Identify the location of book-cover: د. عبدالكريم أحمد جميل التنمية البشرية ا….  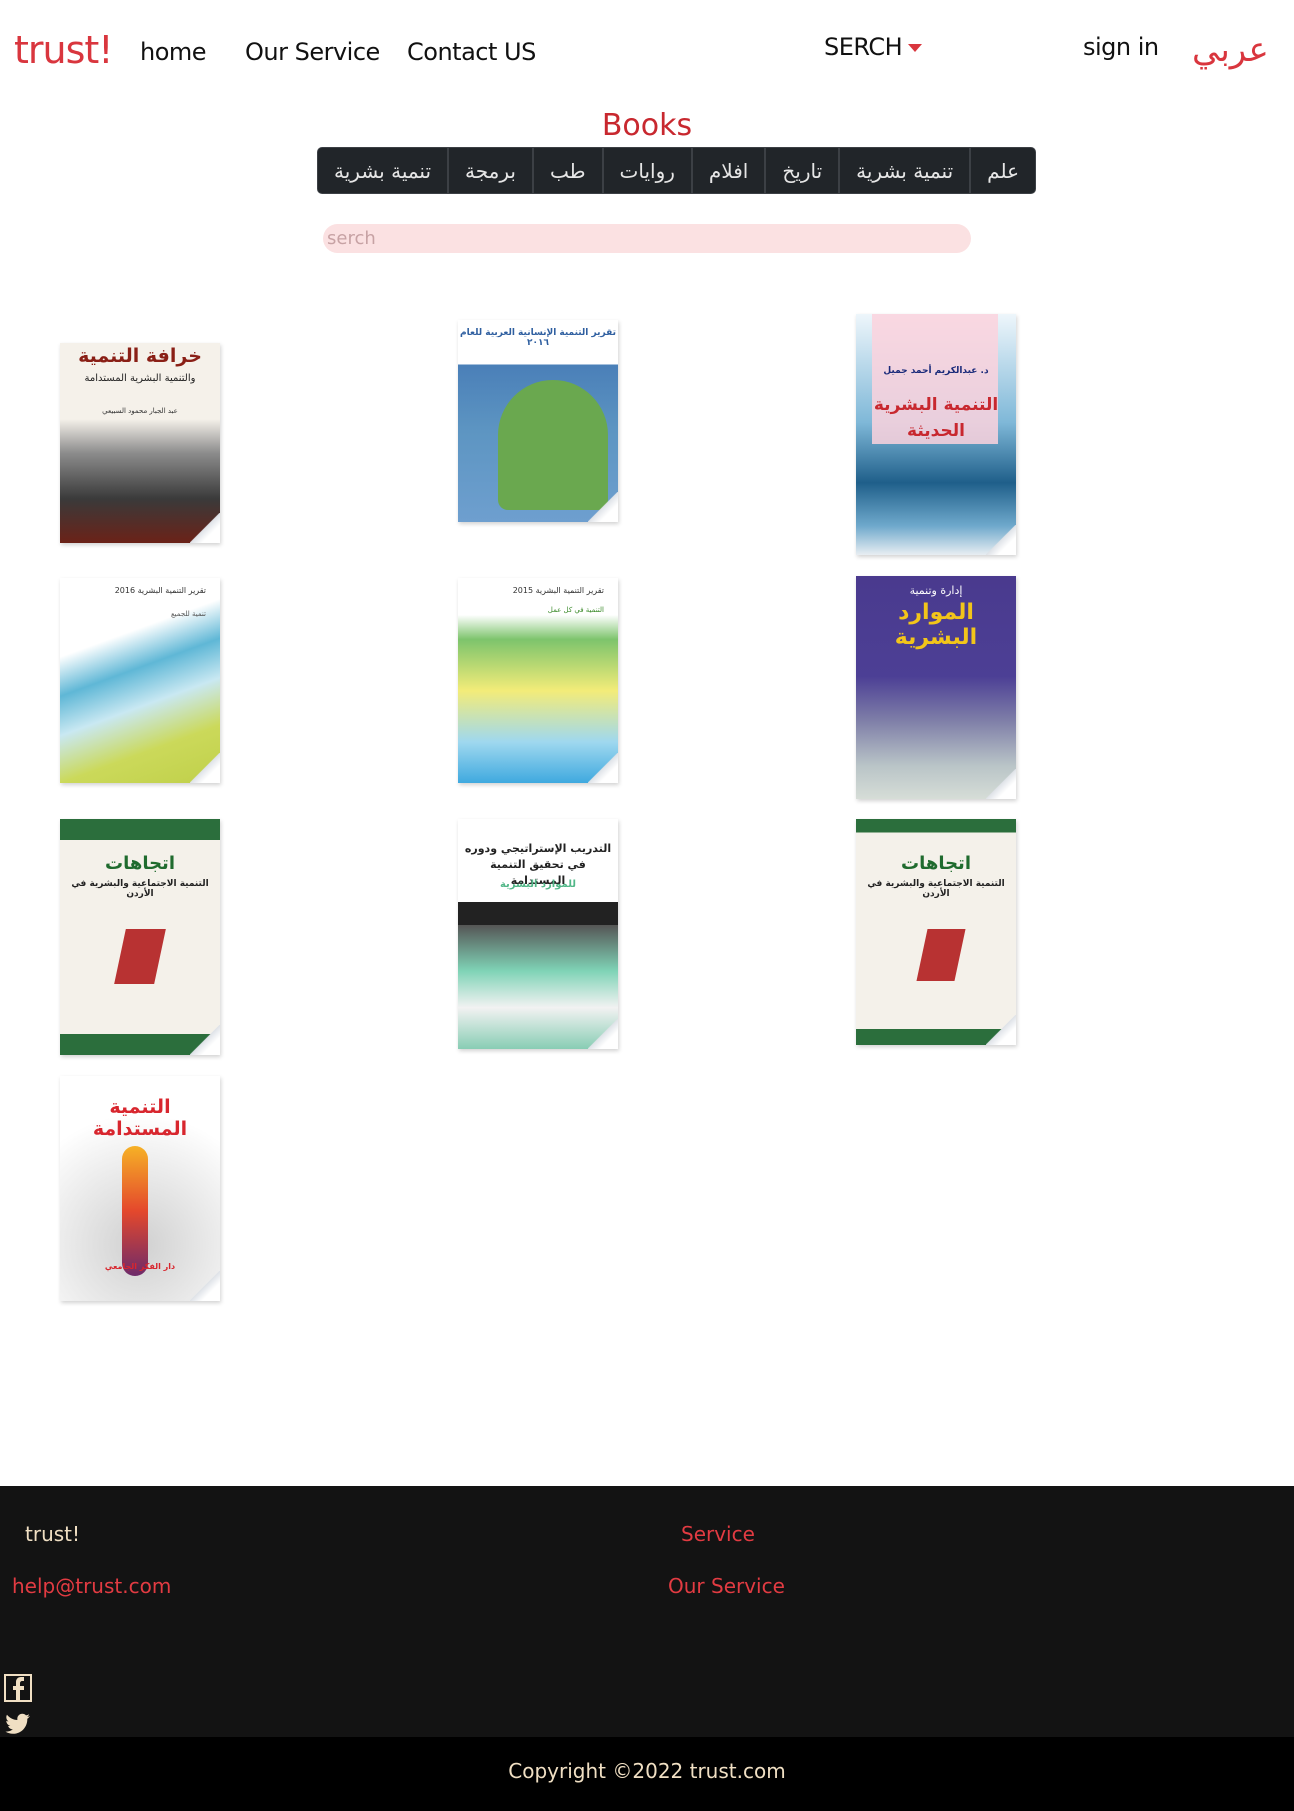
(936, 434).